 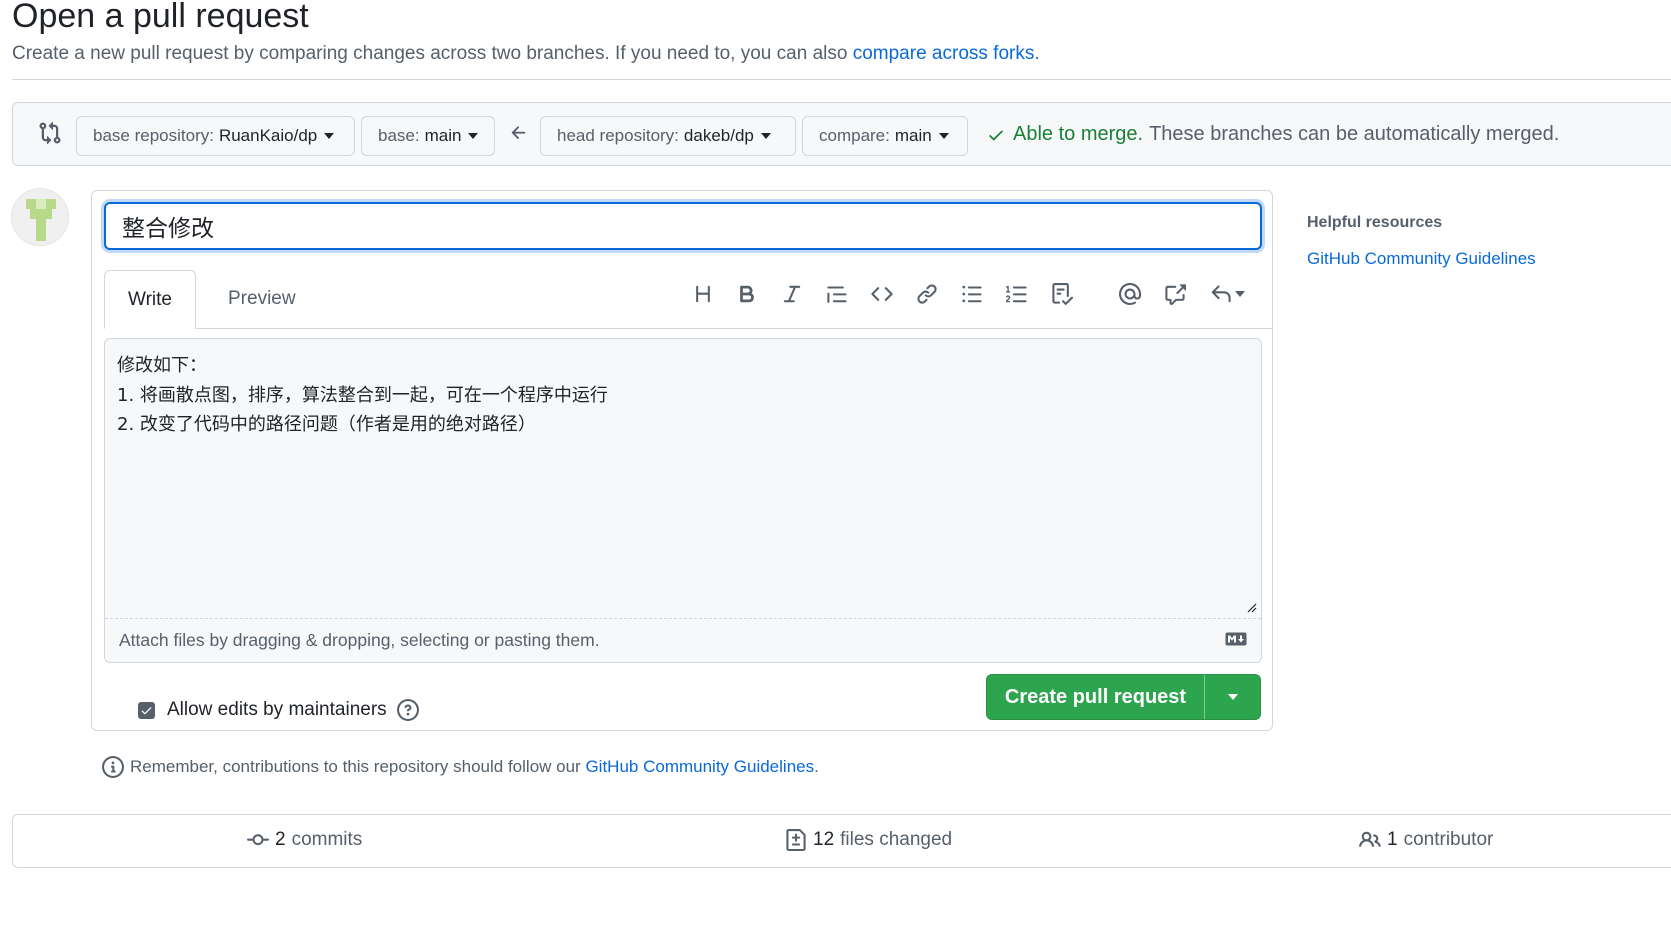 What do you see at coordinates (258, 840) in the screenshot?
I see `git-commit-icon` at bounding box center [258, 840].